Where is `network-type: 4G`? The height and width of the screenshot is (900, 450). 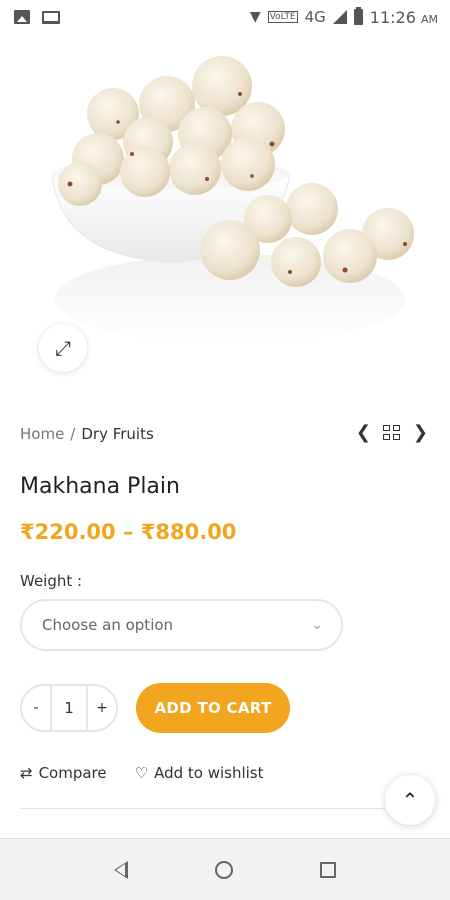
network-type: 4G is located at coordinates (315, 17).